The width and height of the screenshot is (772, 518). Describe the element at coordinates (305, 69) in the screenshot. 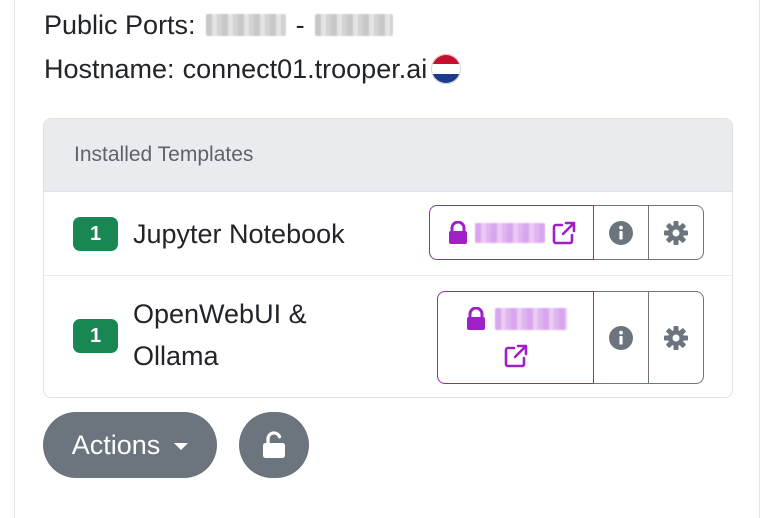

I see `hostname-value: connect01.trooper.ai` at that location.